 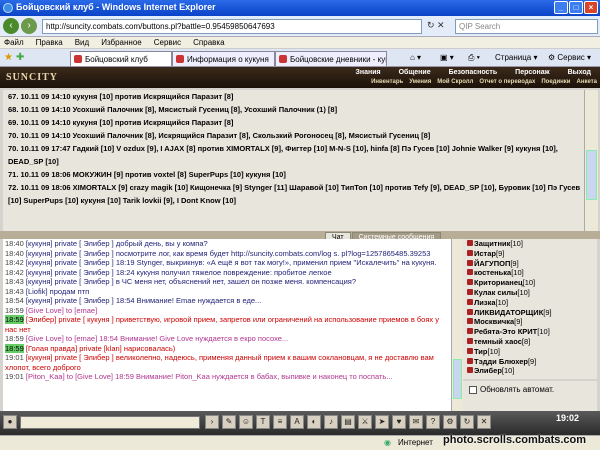 What do you see at coordinates (530, 352) in the screenshot?
I see `user-item: Тир[10]` at bounding box center [530, 352].